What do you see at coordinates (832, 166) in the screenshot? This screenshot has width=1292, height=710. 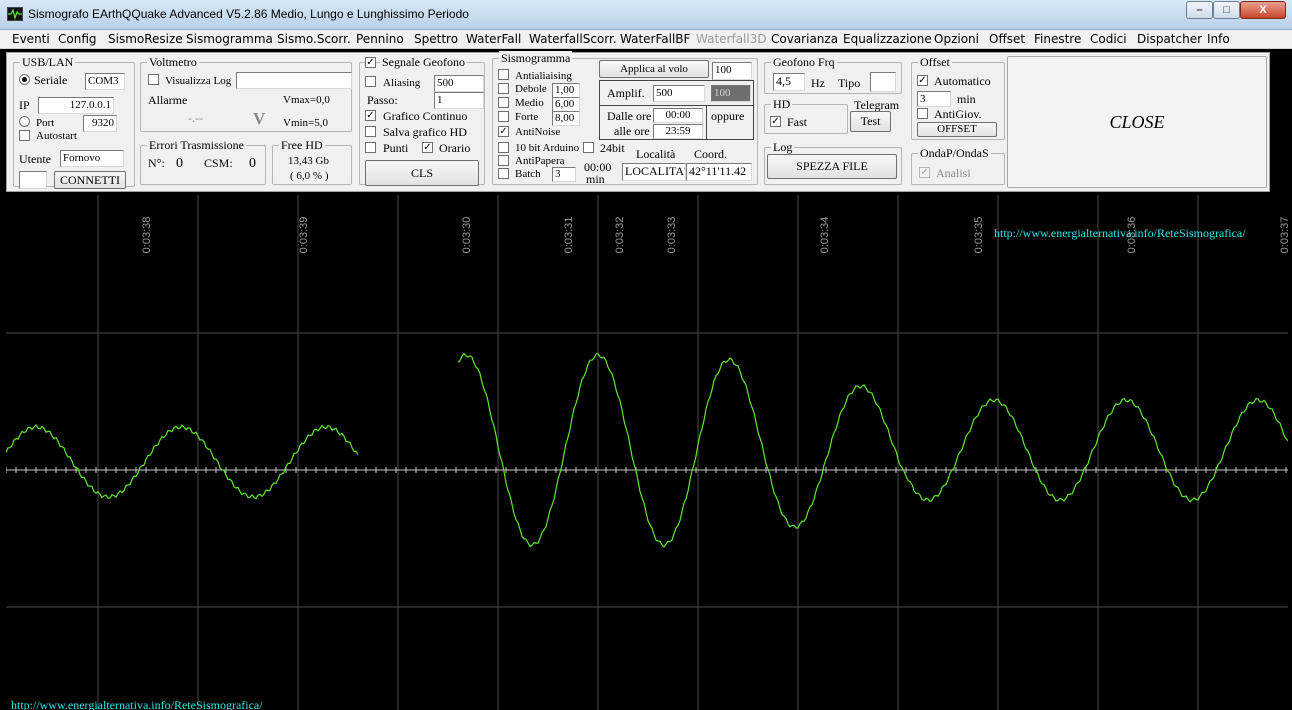 I see `spezza-file-button: SPEZZA FILE` at bounding box center [832, 166].